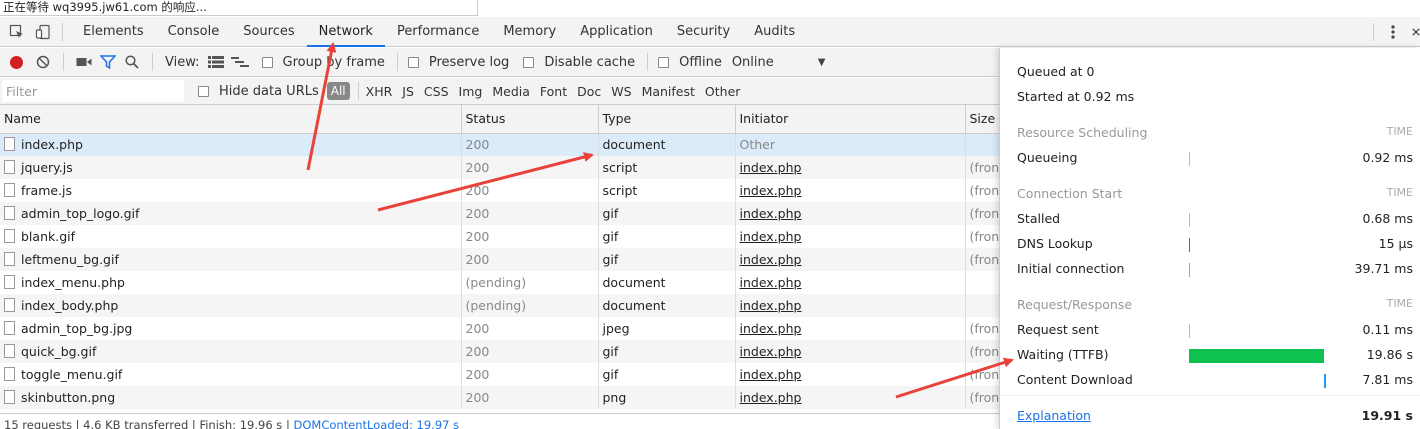 This screenshot has width=1420, height=429. What do you see at coordinates (182, 62) in the screenshot?
I see `view-label: View:` at bounding box center [182, 62].